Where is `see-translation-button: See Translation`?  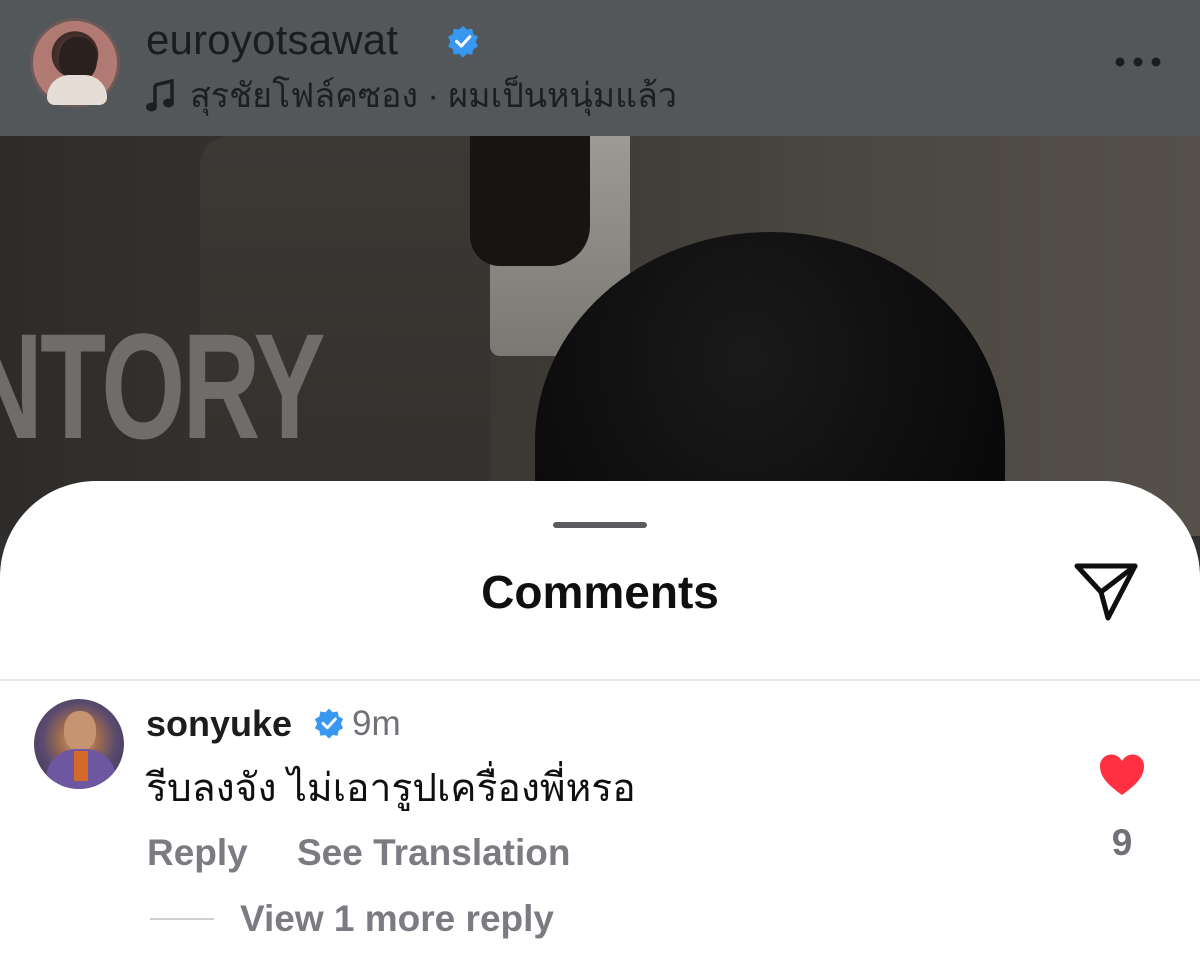
see-translation-button: See Translation is located at coordinates (434, 853).